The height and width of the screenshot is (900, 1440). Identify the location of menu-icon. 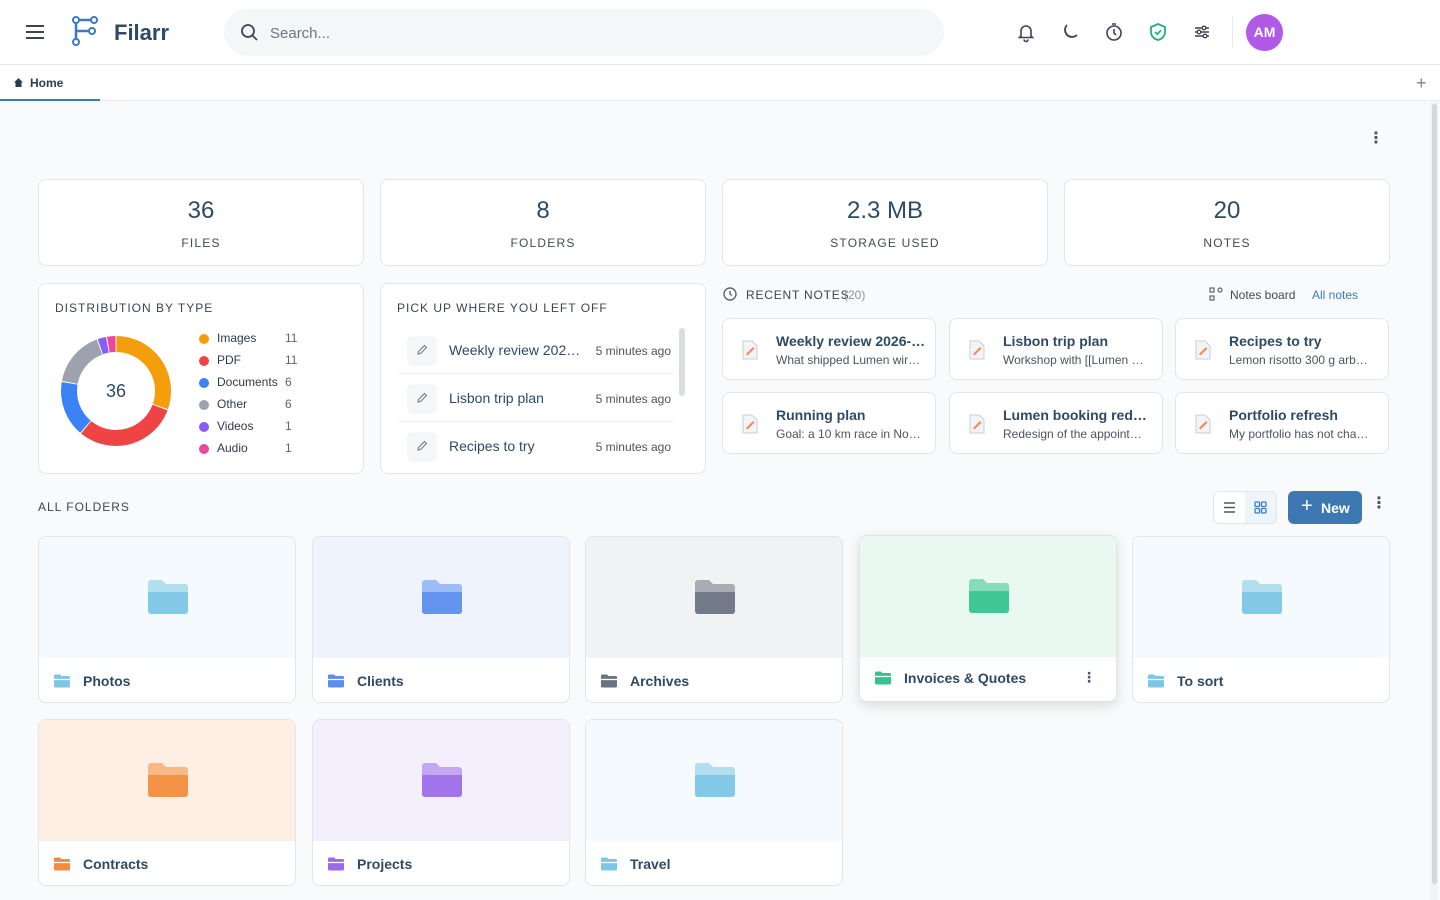
(36, 32).